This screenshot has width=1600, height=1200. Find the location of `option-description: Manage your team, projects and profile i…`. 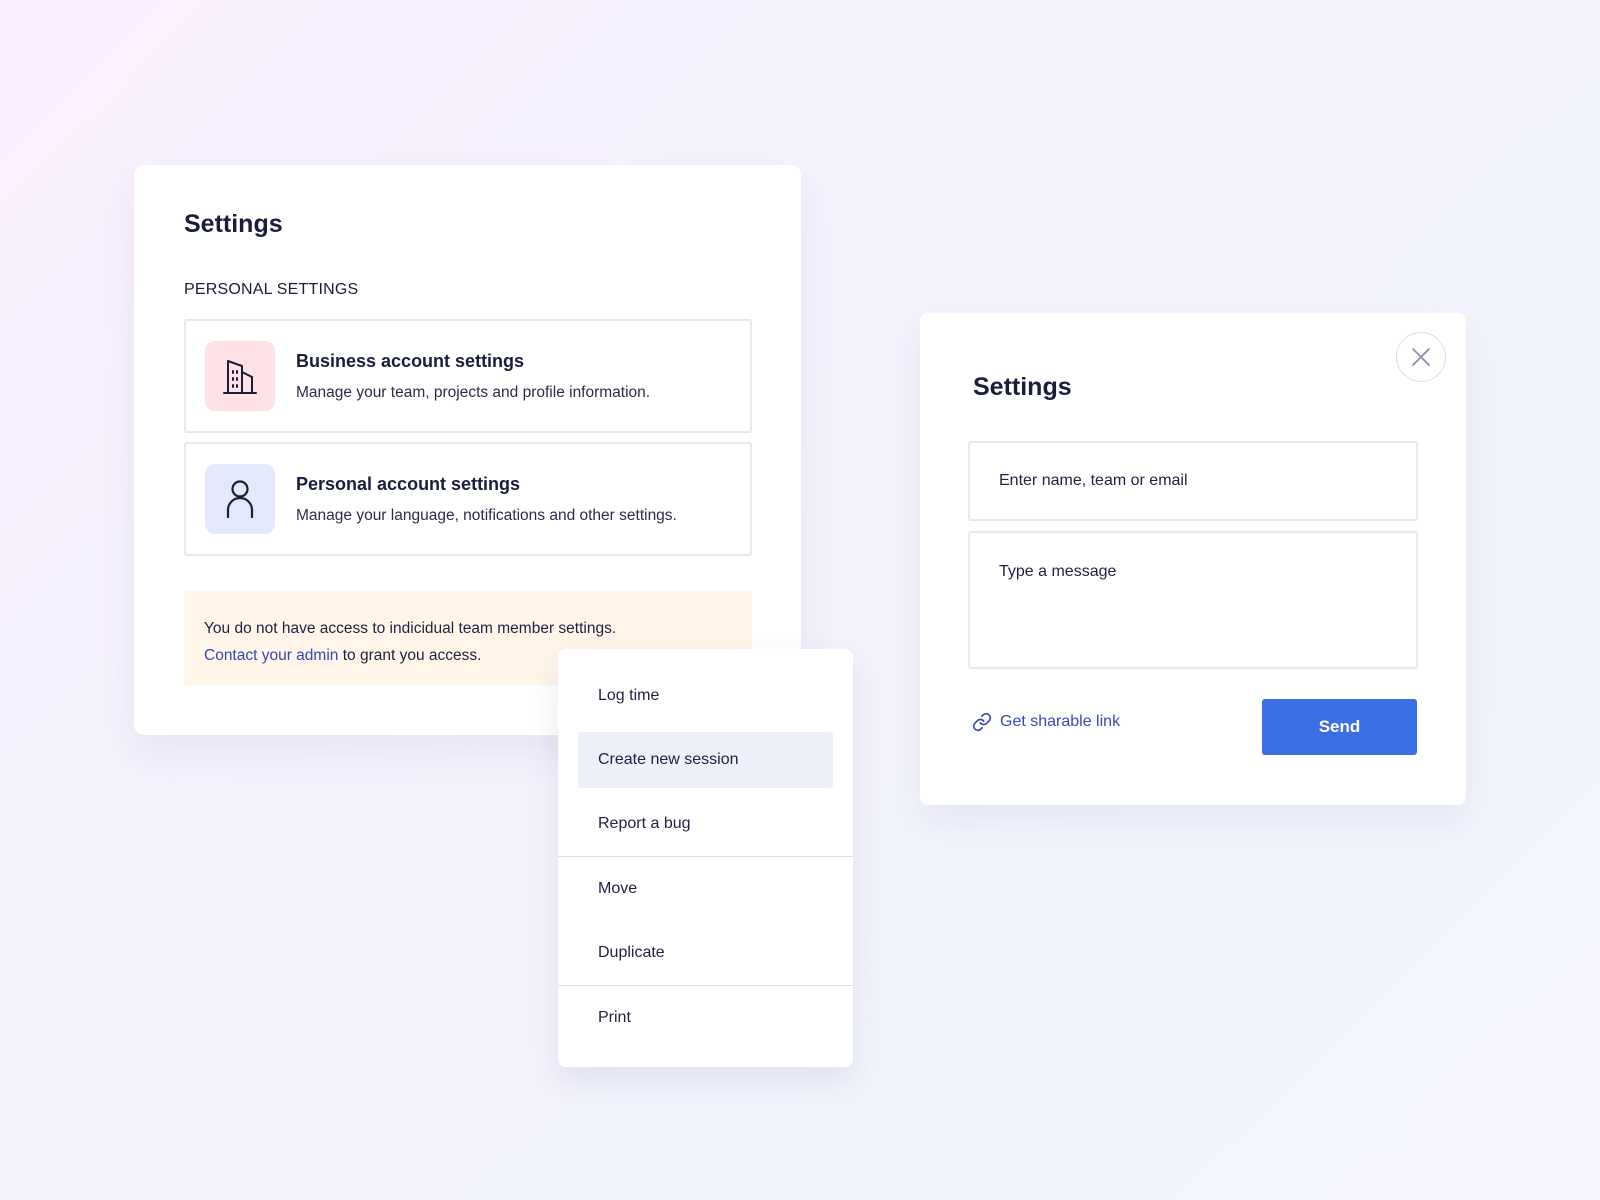

option-description: Manage your team, projects and profile i… is located at coordinates (473, 392).